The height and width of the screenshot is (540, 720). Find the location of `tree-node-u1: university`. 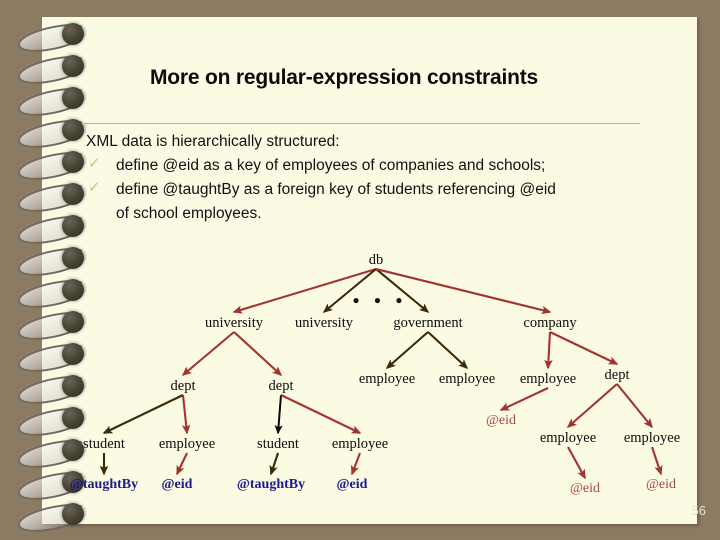

tree-node-u1: university is located at coordinates (234, 323).